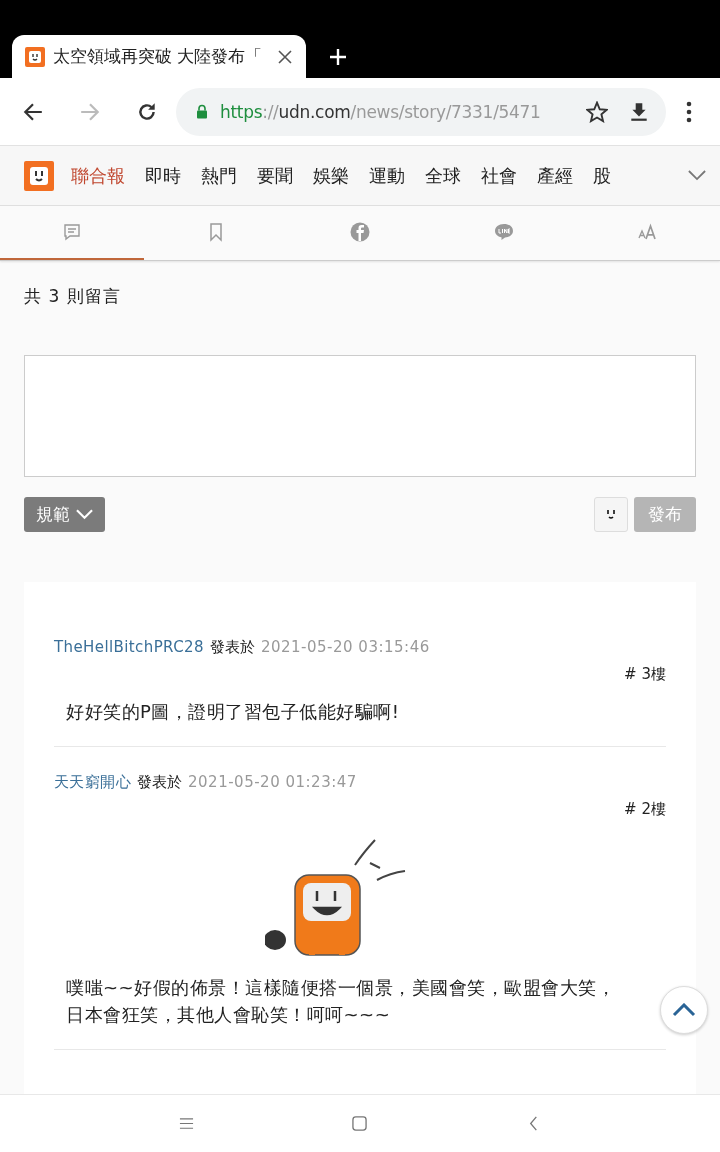 The height and width of the screenshot is (1152, 720). What do you see at coordinates (381, 111) in the screenshot?
I see `url-text: https://udn.com/news/story/7331/5471` at bounding box center [381, 111].